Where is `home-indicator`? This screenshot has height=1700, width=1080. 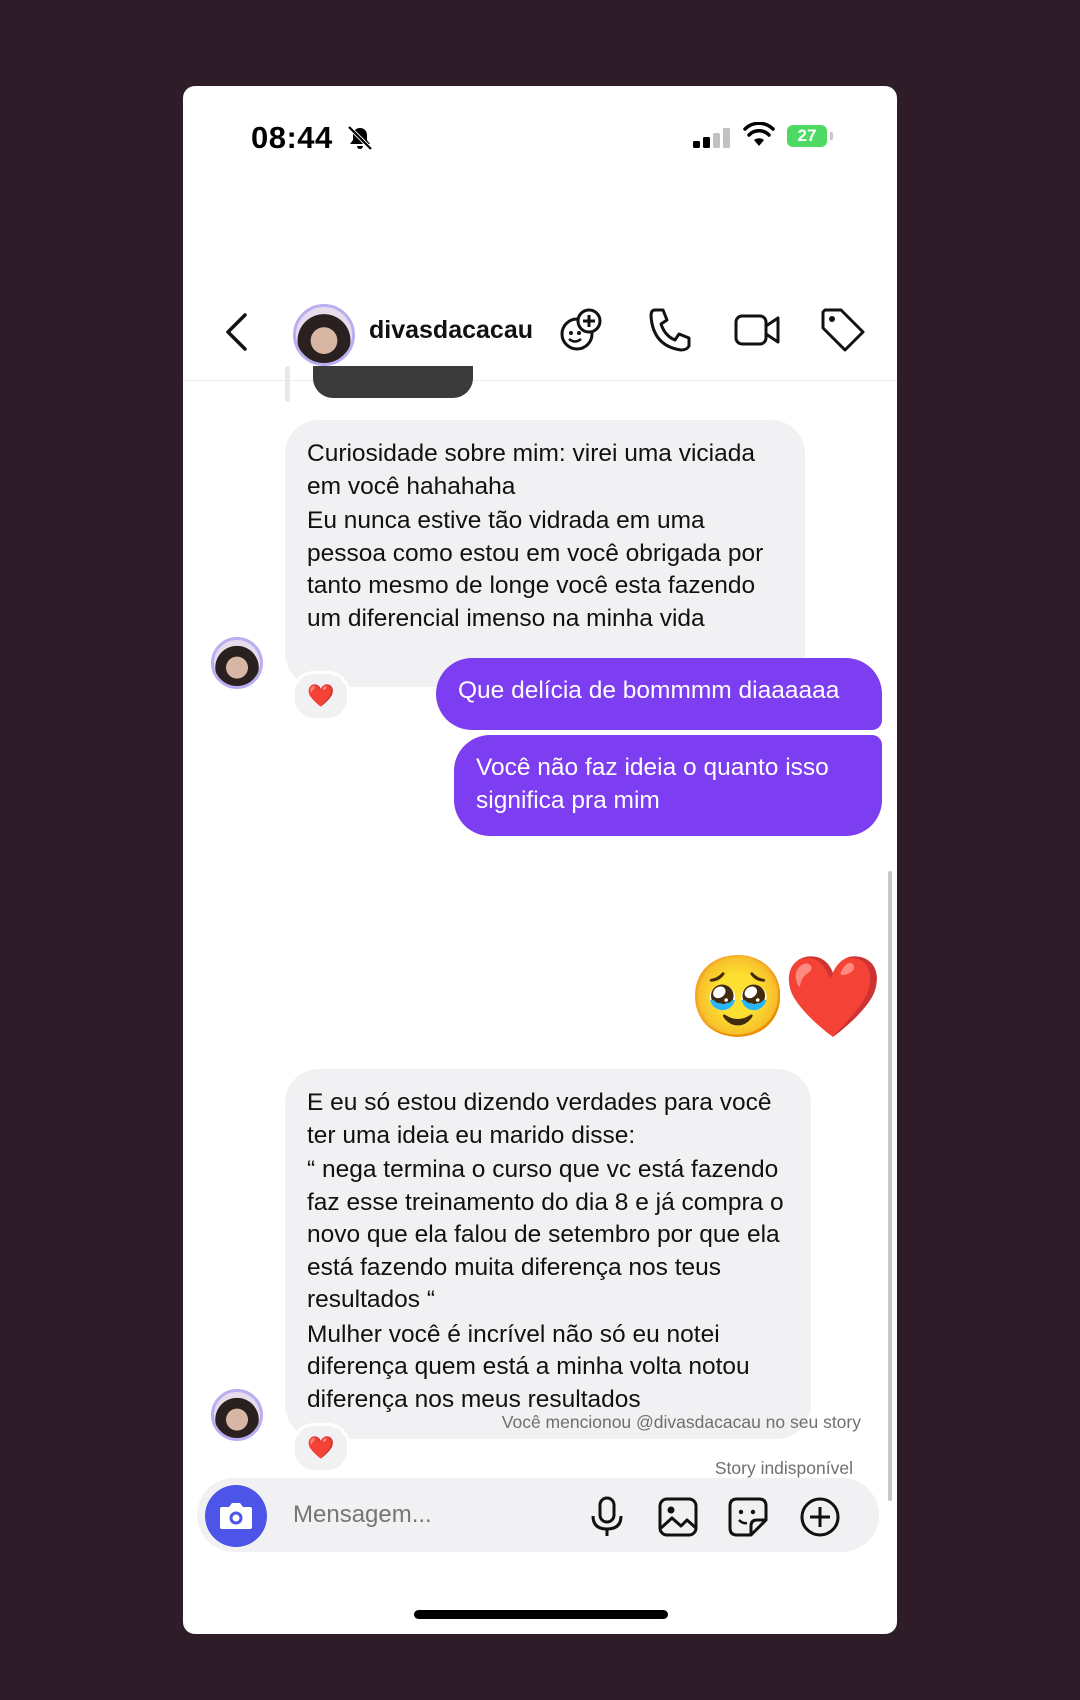
home-indicator is located at coordinates (541, 1614).